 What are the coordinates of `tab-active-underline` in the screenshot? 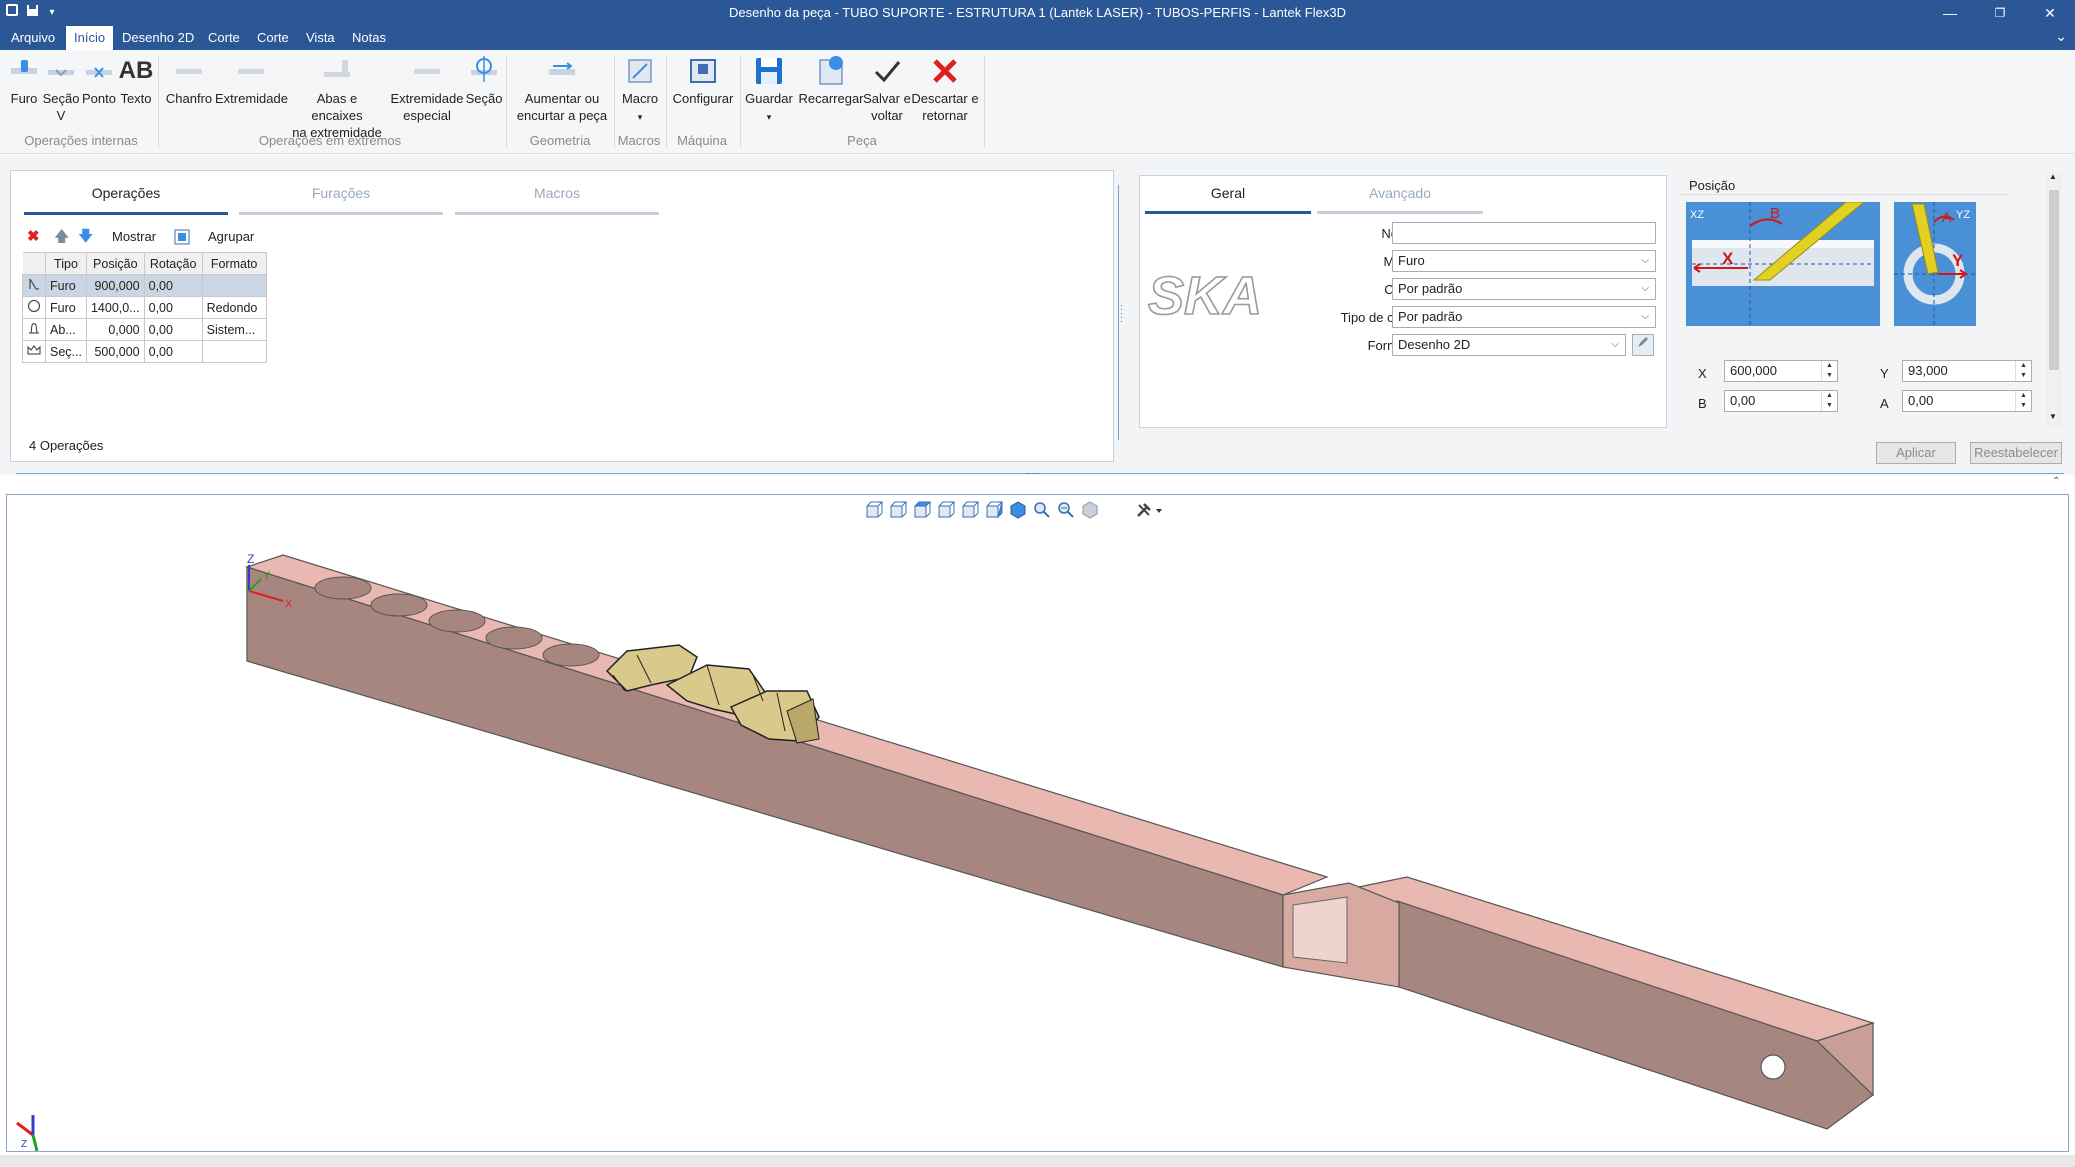 It's located at (1228, 212).